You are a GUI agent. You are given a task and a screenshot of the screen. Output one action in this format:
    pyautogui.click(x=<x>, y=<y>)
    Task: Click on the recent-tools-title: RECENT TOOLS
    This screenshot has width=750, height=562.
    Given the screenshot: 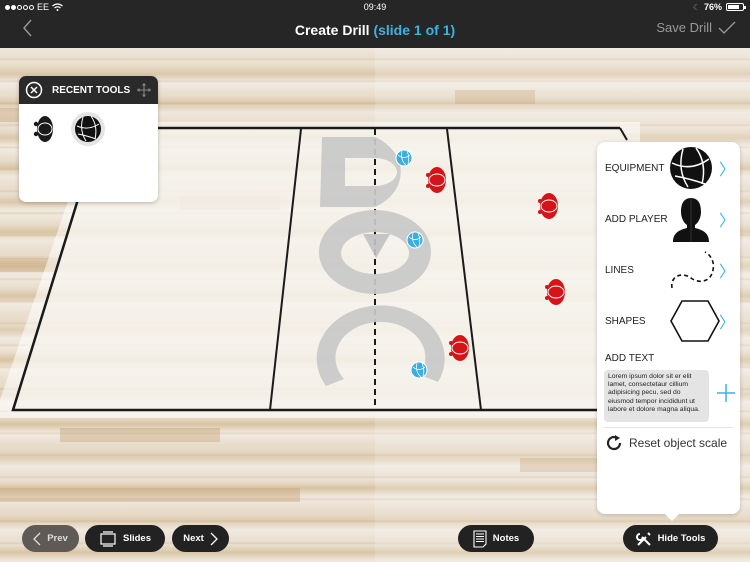 What is the action you would take?
    pyautogui.click(x=91, y=90)
    